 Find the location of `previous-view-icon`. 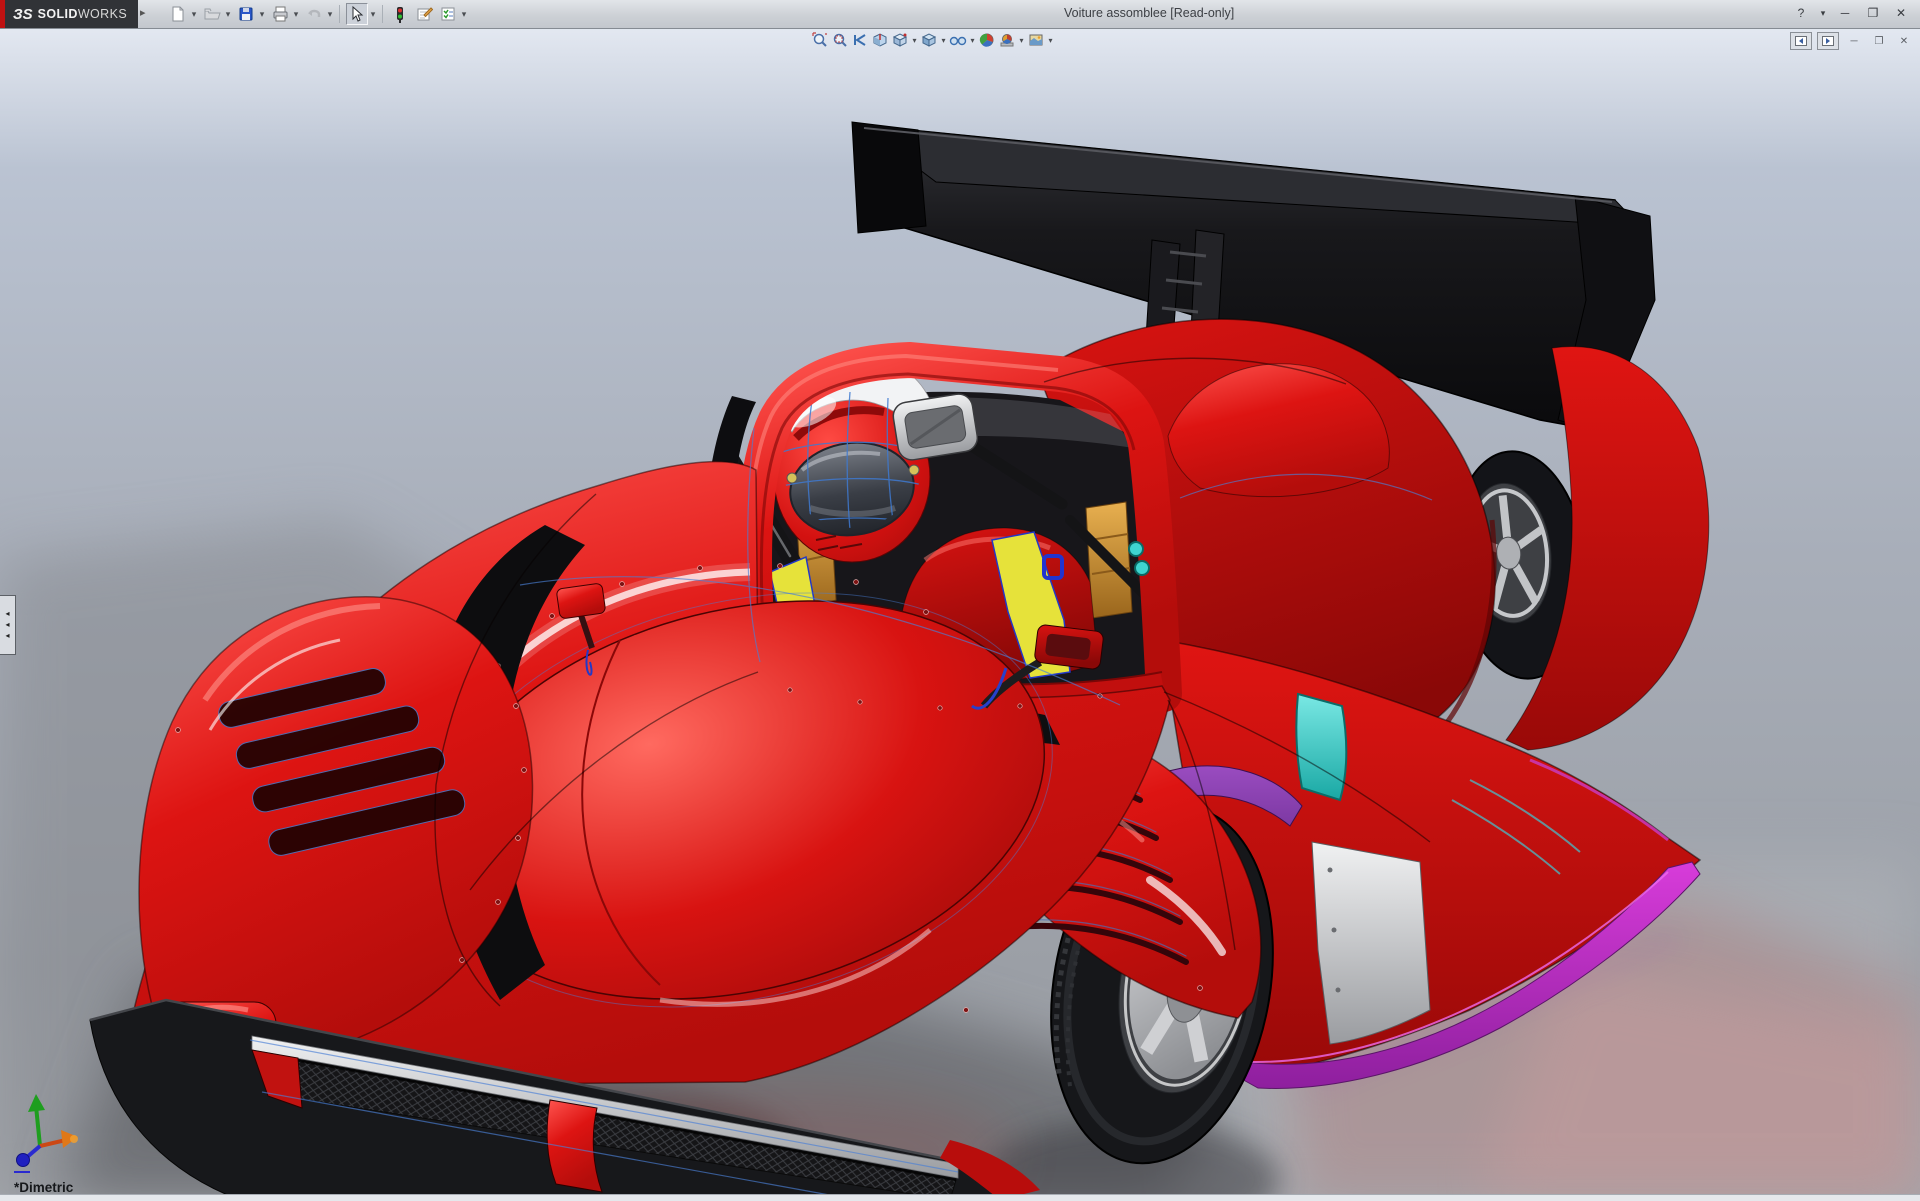

previous-view-icon is located at coordinates (860, 40).